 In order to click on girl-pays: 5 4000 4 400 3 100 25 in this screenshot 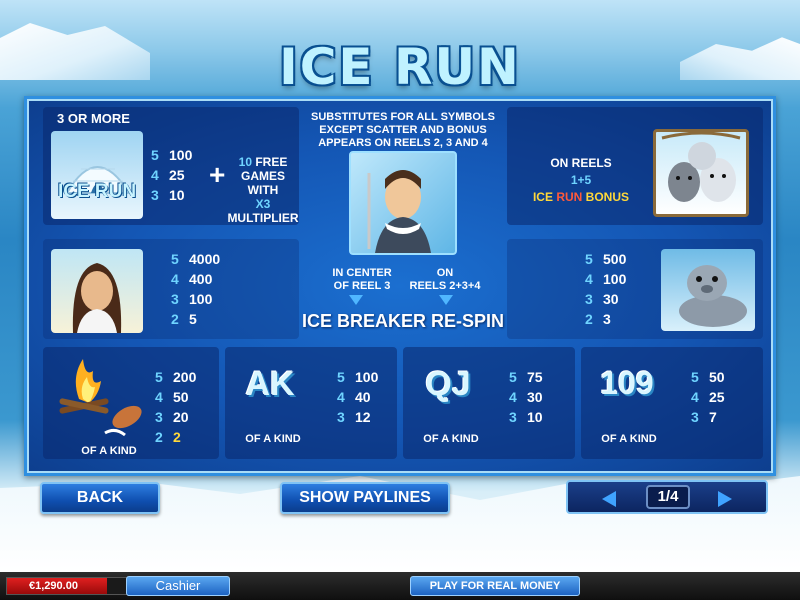, I will do `click(195, 289)`.